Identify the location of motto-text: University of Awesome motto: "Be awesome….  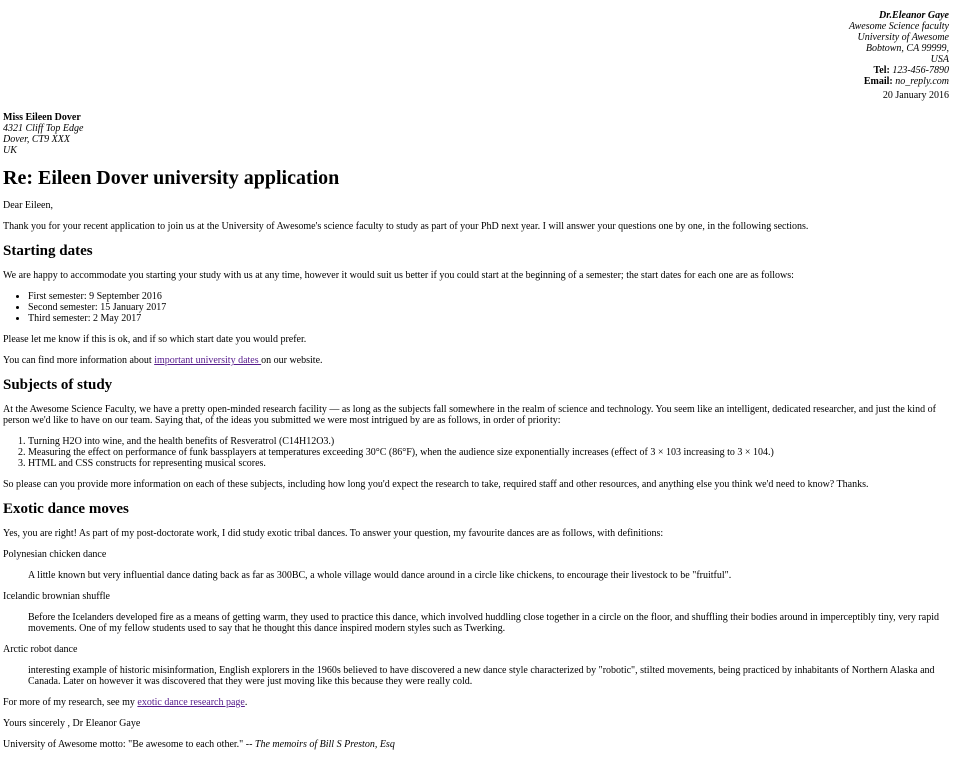
(129, 744).